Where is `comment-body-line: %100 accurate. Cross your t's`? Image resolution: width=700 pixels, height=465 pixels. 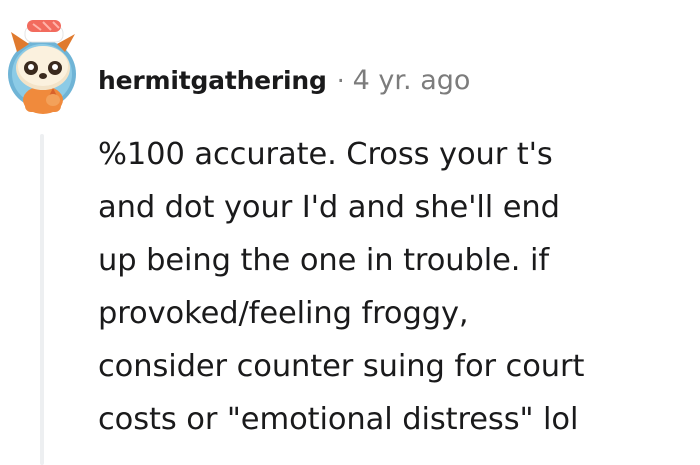 comment-body-line: %100 accurate. Cross your t's is located at coordinates (325, 154).